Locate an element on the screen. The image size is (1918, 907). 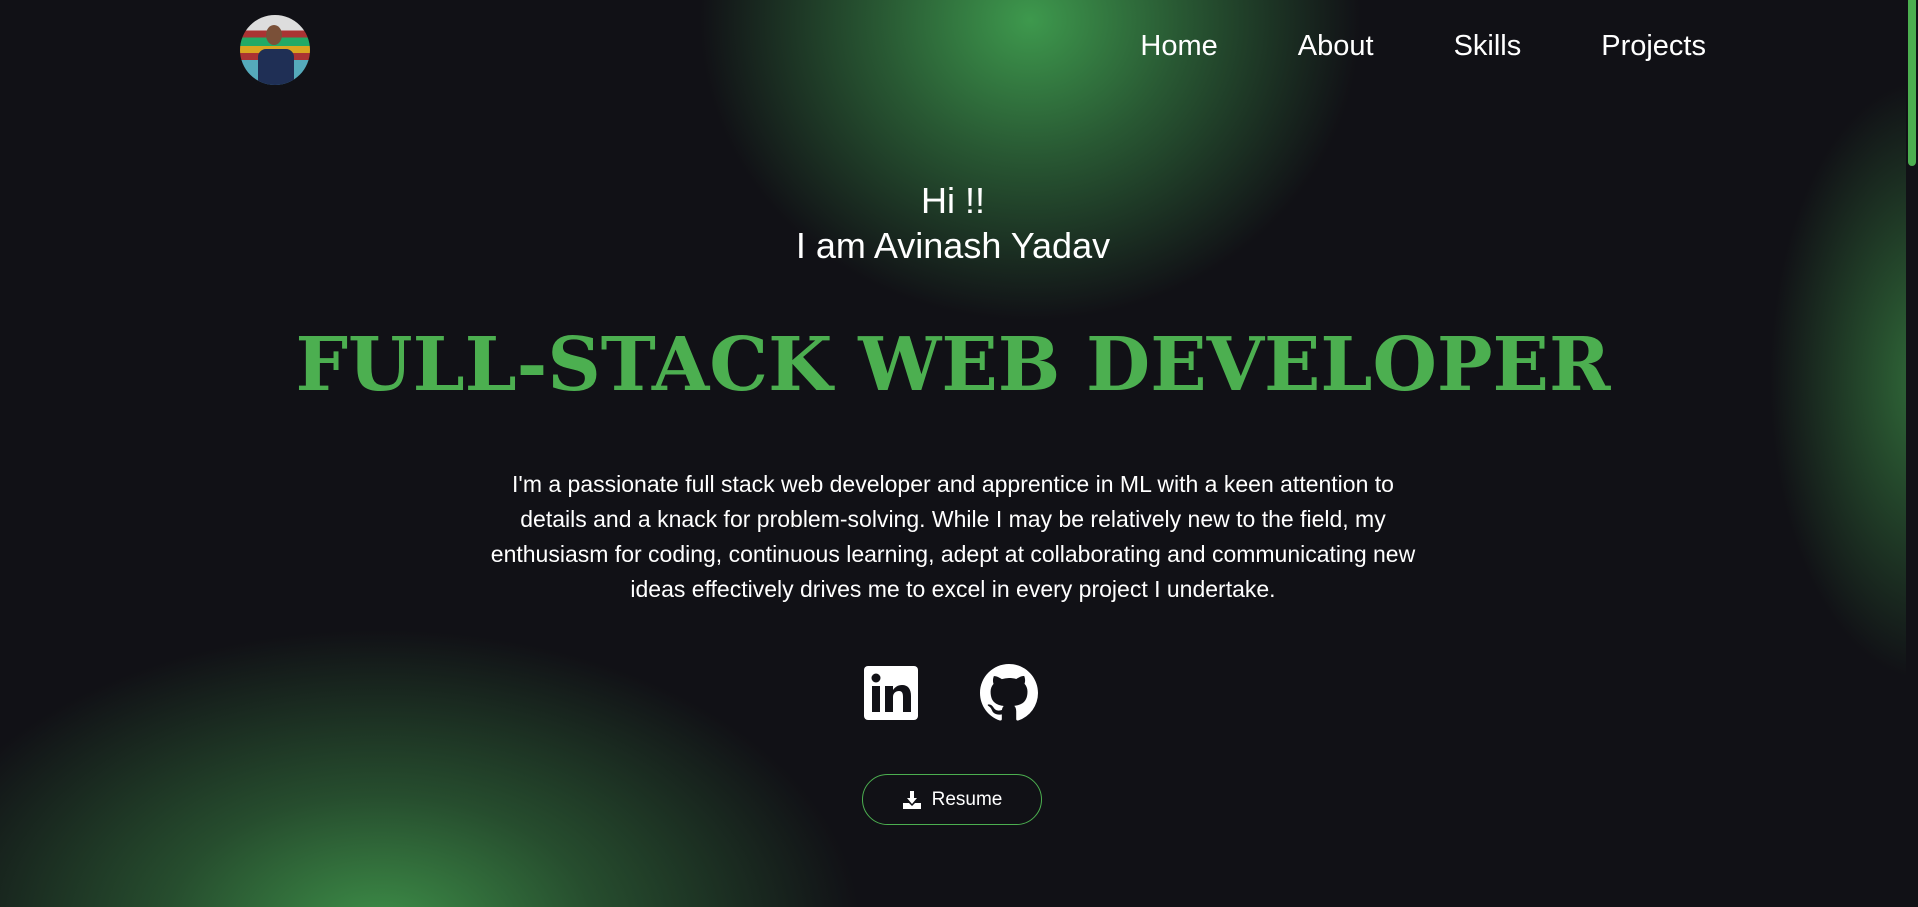
linkedin-link is located at coordinates (891, 695).